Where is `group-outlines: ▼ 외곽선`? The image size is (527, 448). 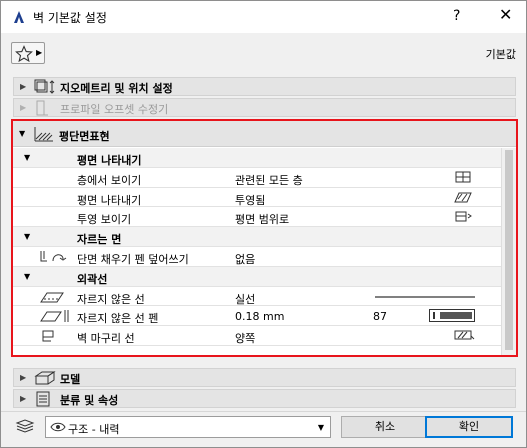 group-outlines: ▼ 외곽선 is located at coordinates (257, 276).